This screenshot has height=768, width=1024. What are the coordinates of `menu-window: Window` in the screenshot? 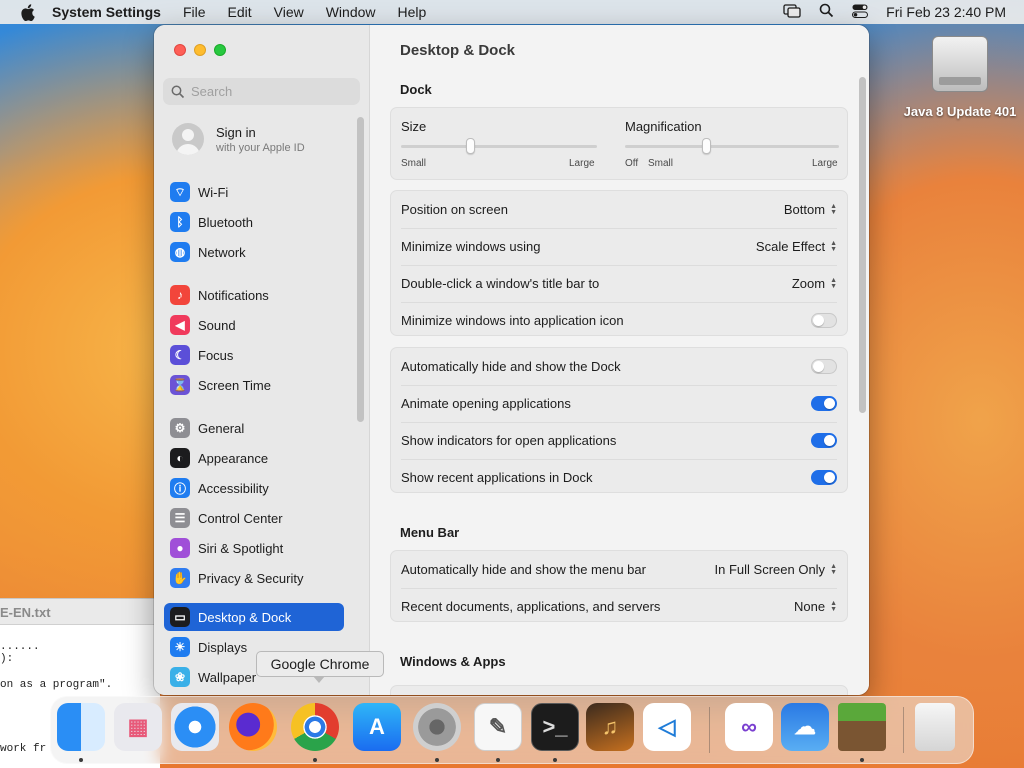 It's located at (351, 12).